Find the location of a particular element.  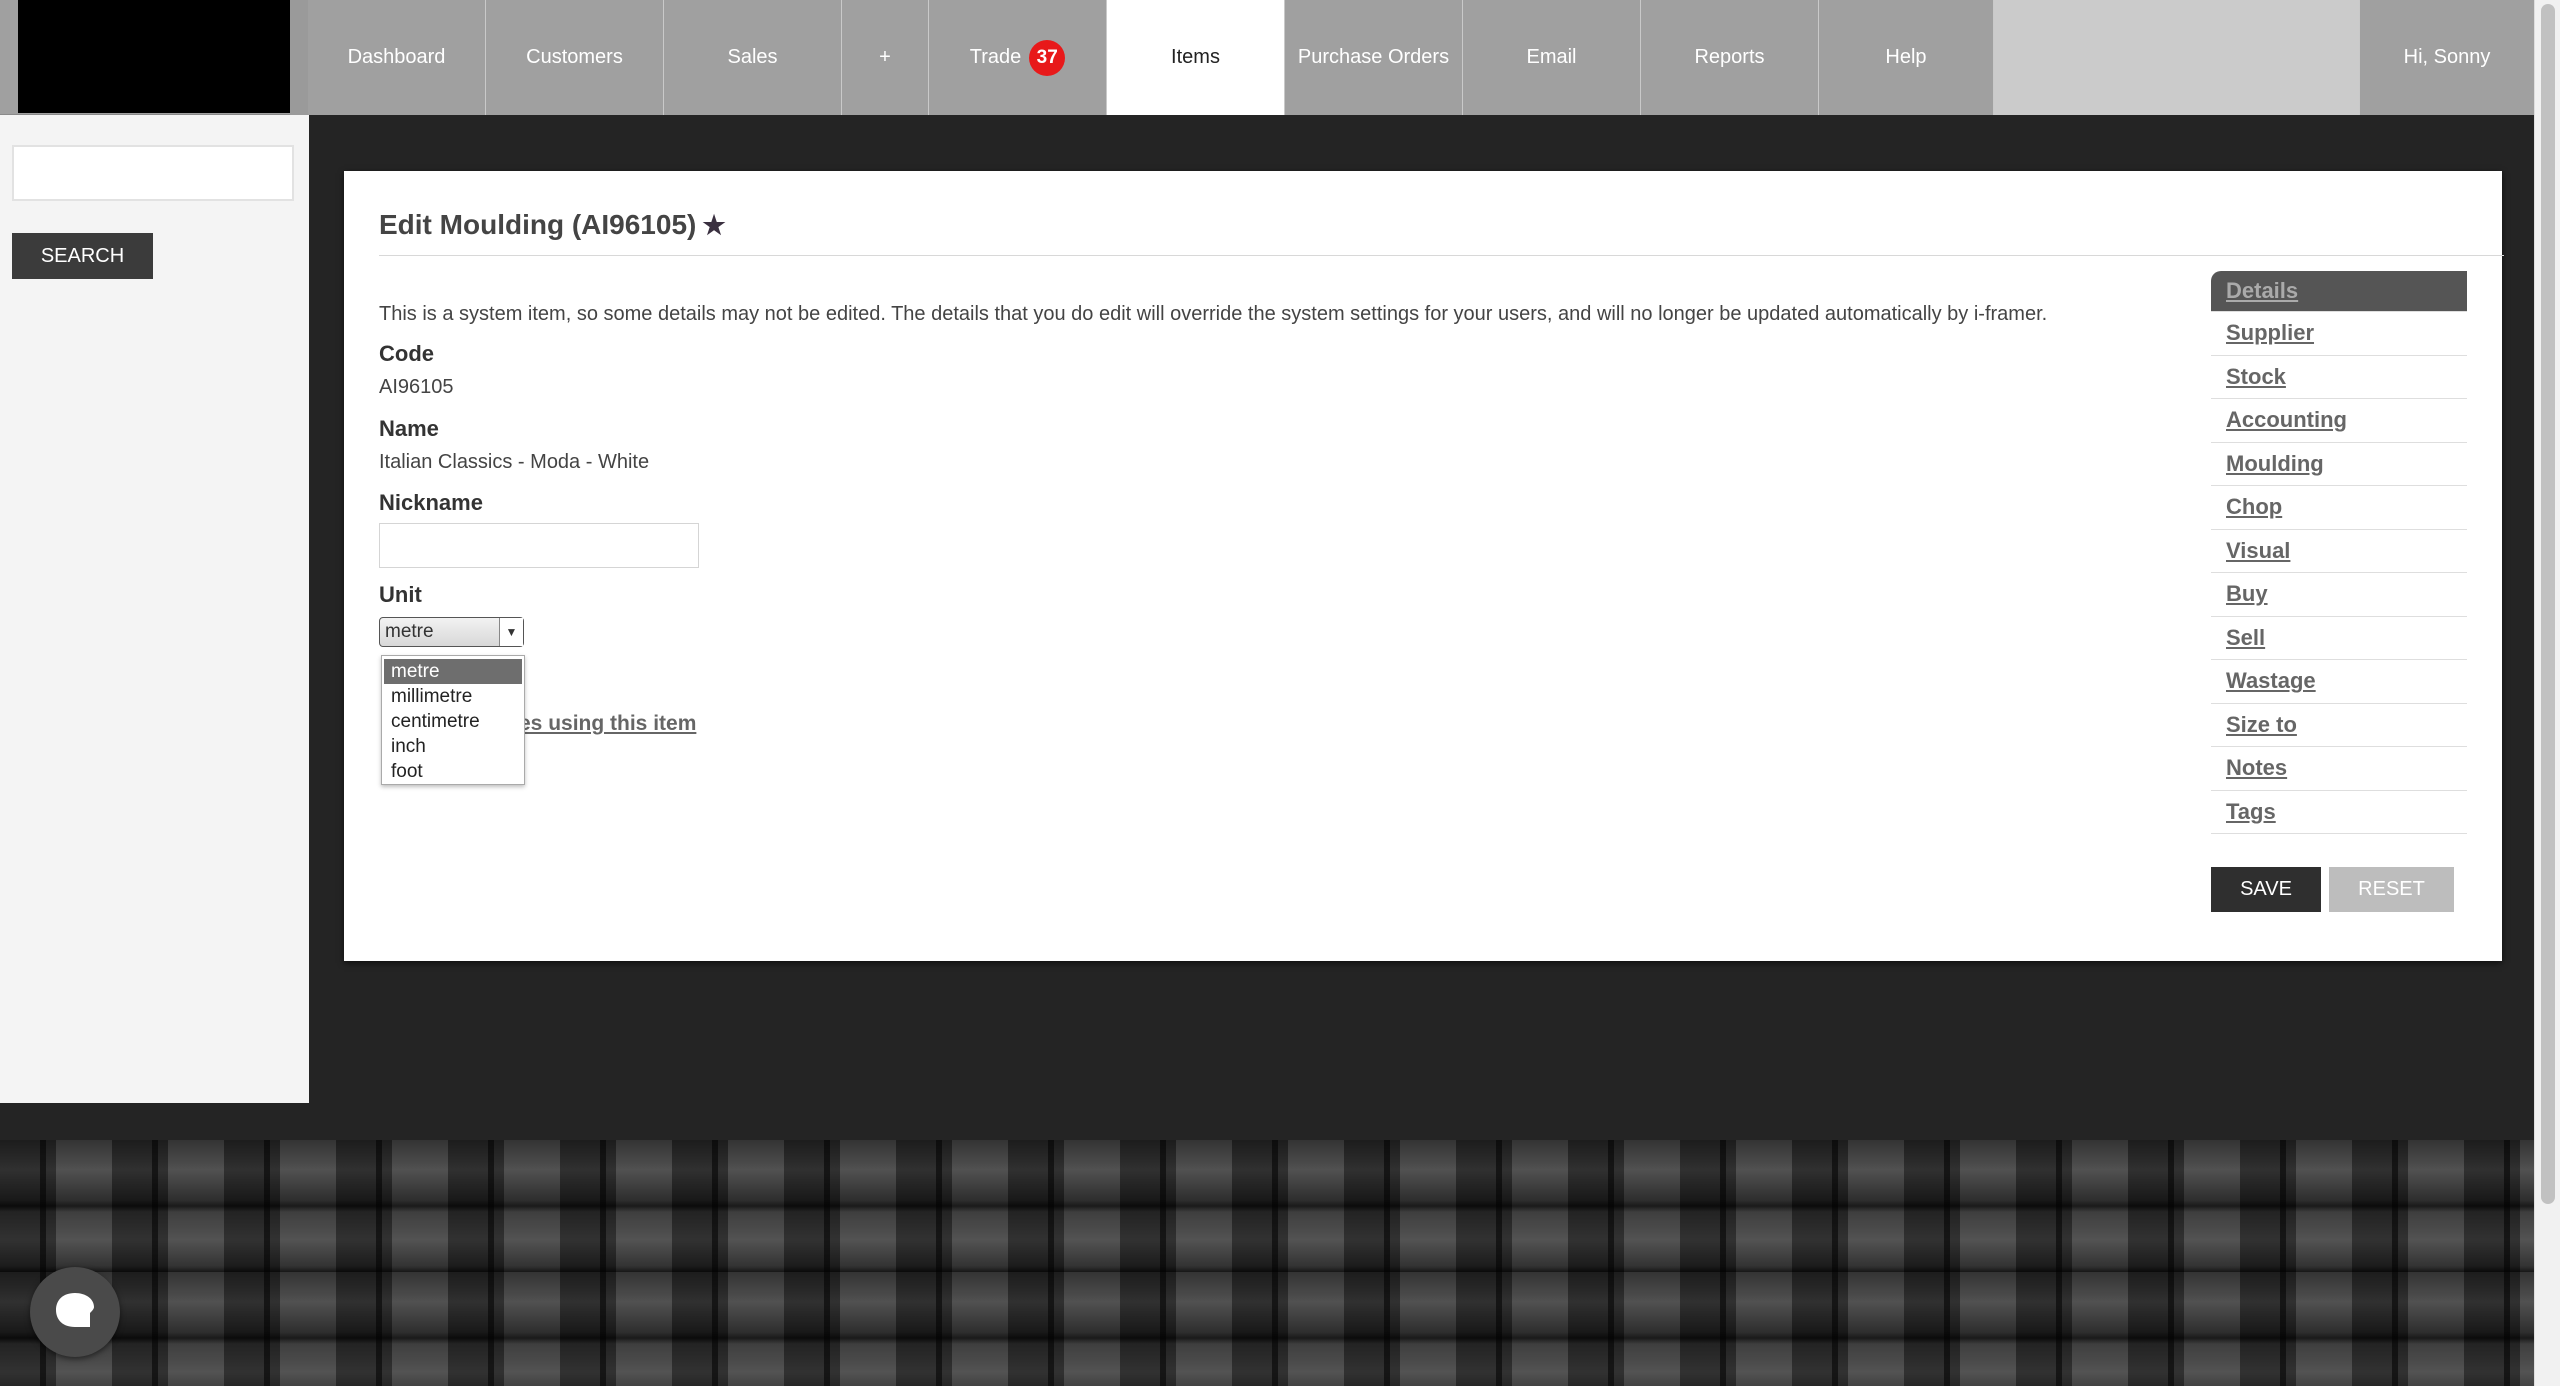

scrollbar-thumb is located at coordinates (2548, 604).